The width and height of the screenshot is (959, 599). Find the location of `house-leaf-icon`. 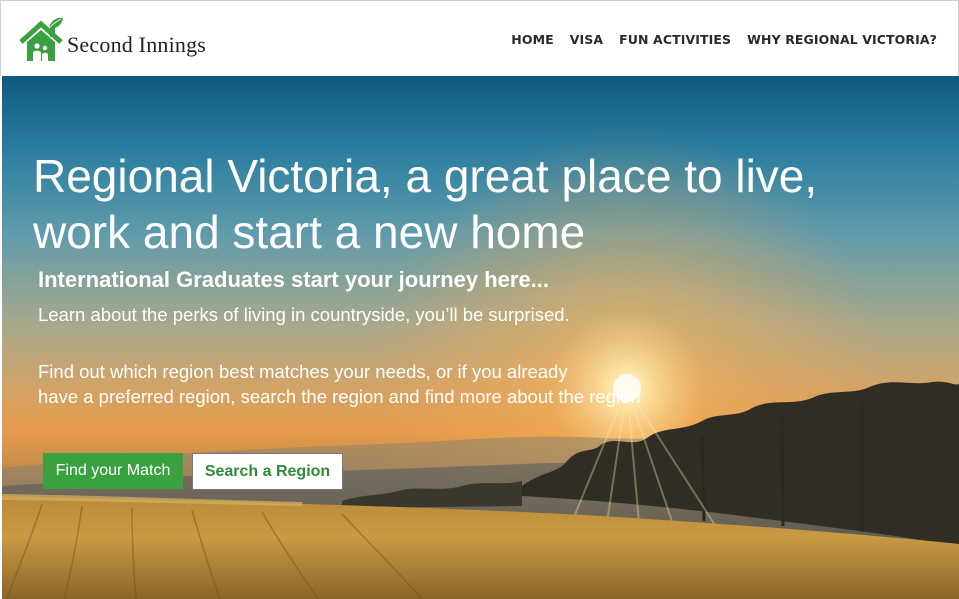

house-leaf-icon is located at coordinates (41, 39).